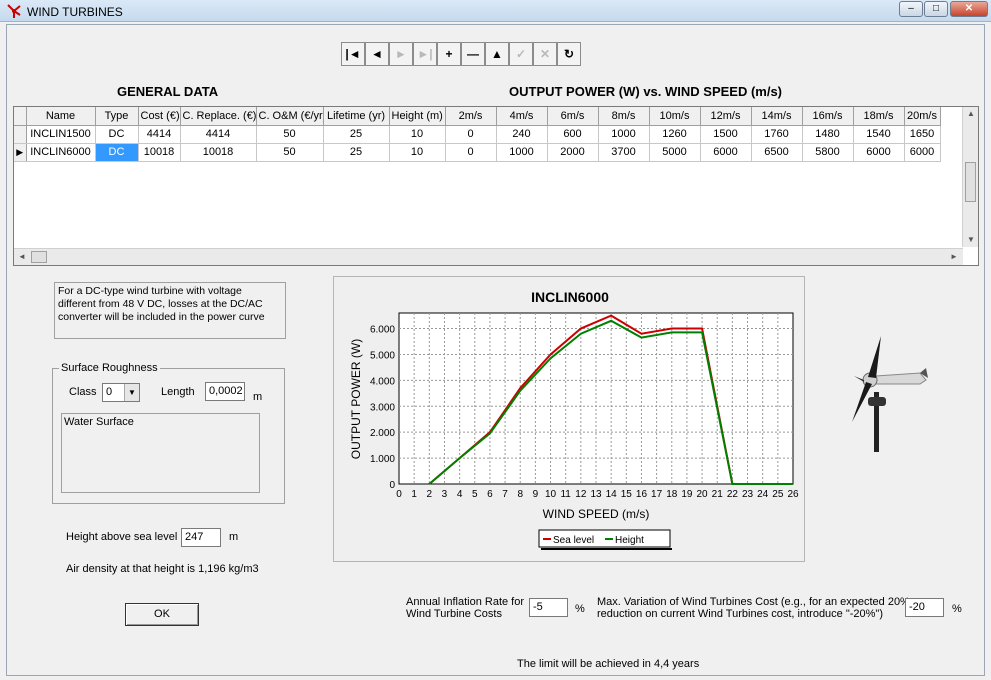 Image resolution: width=991 pixels, height=680 pixels. I want to click on table-cell: 6500, so click(777, 152).